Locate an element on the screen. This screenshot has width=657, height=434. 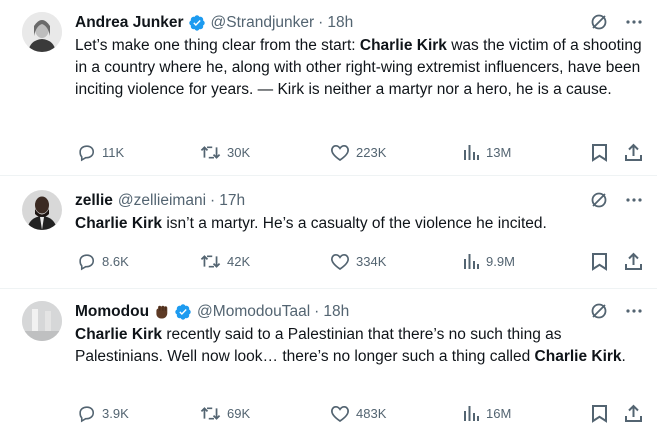
views-button: 13M is located at coordinates (486, 152).